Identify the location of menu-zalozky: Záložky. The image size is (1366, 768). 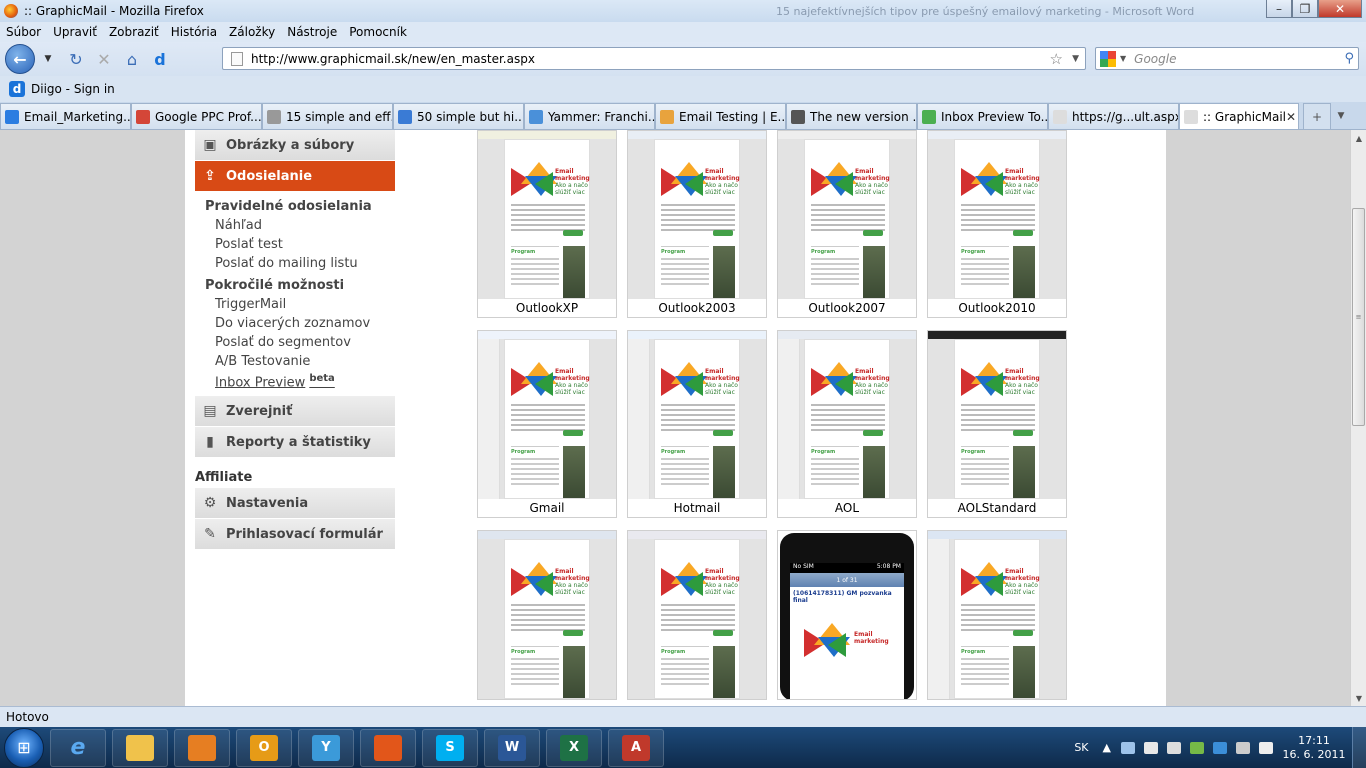
(252, 32).